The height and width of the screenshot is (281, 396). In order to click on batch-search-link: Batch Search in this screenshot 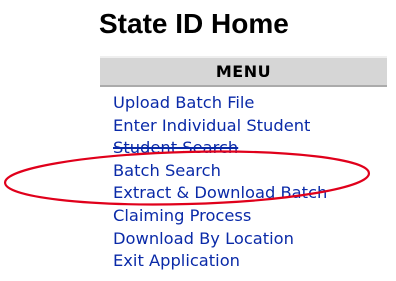, I will do `click(167, 170)`.